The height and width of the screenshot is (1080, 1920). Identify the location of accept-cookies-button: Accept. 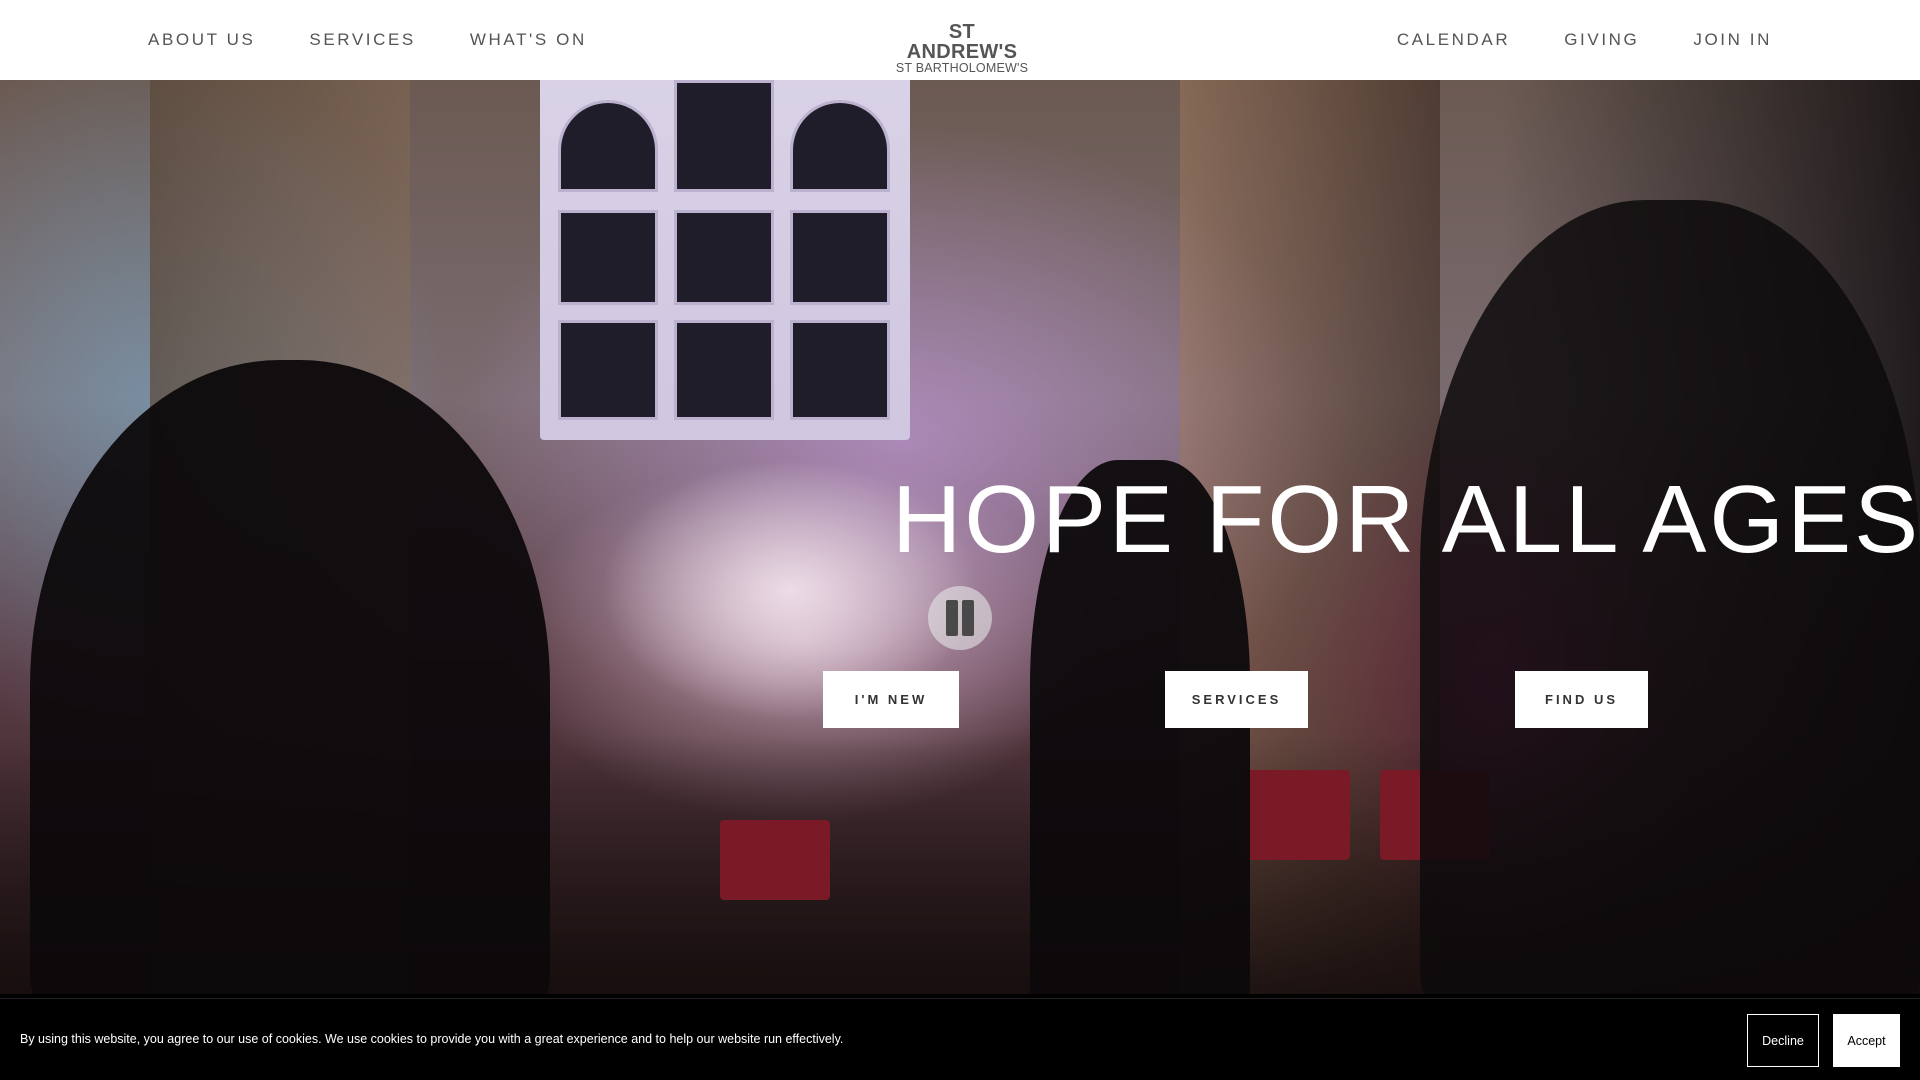
(1866, 1040).